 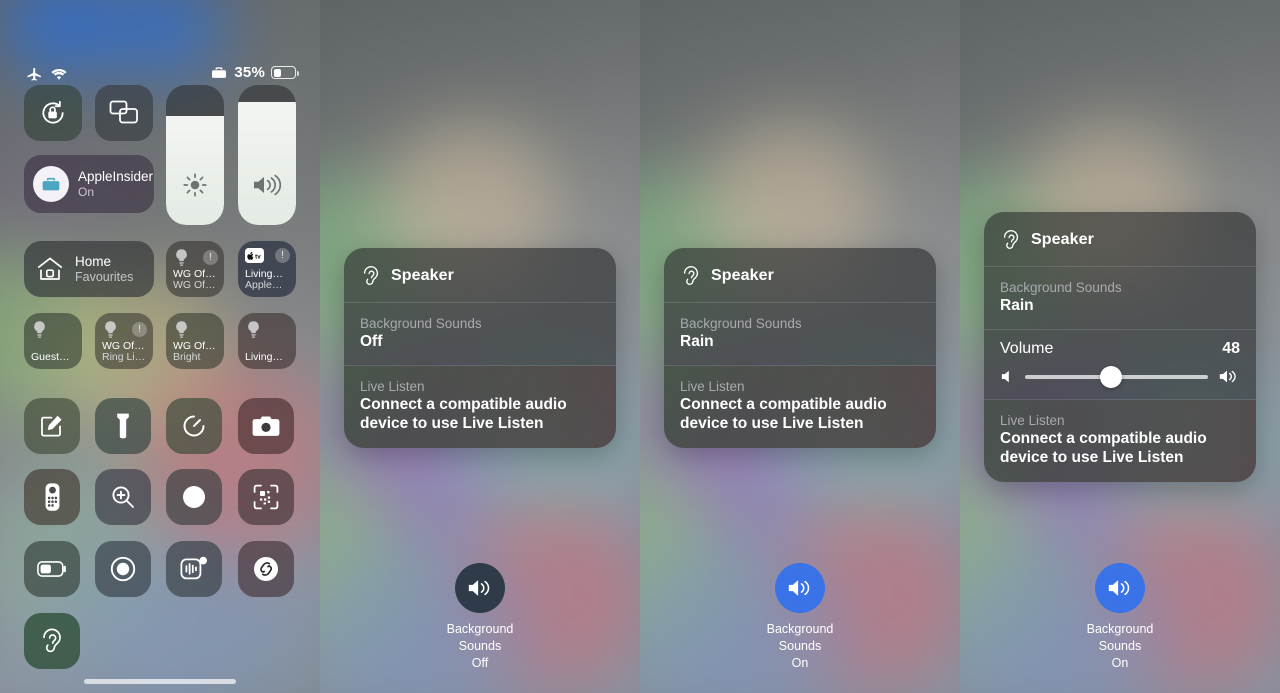 I want to click on background-sounds-button-state: On, so click(x=800, y=662).